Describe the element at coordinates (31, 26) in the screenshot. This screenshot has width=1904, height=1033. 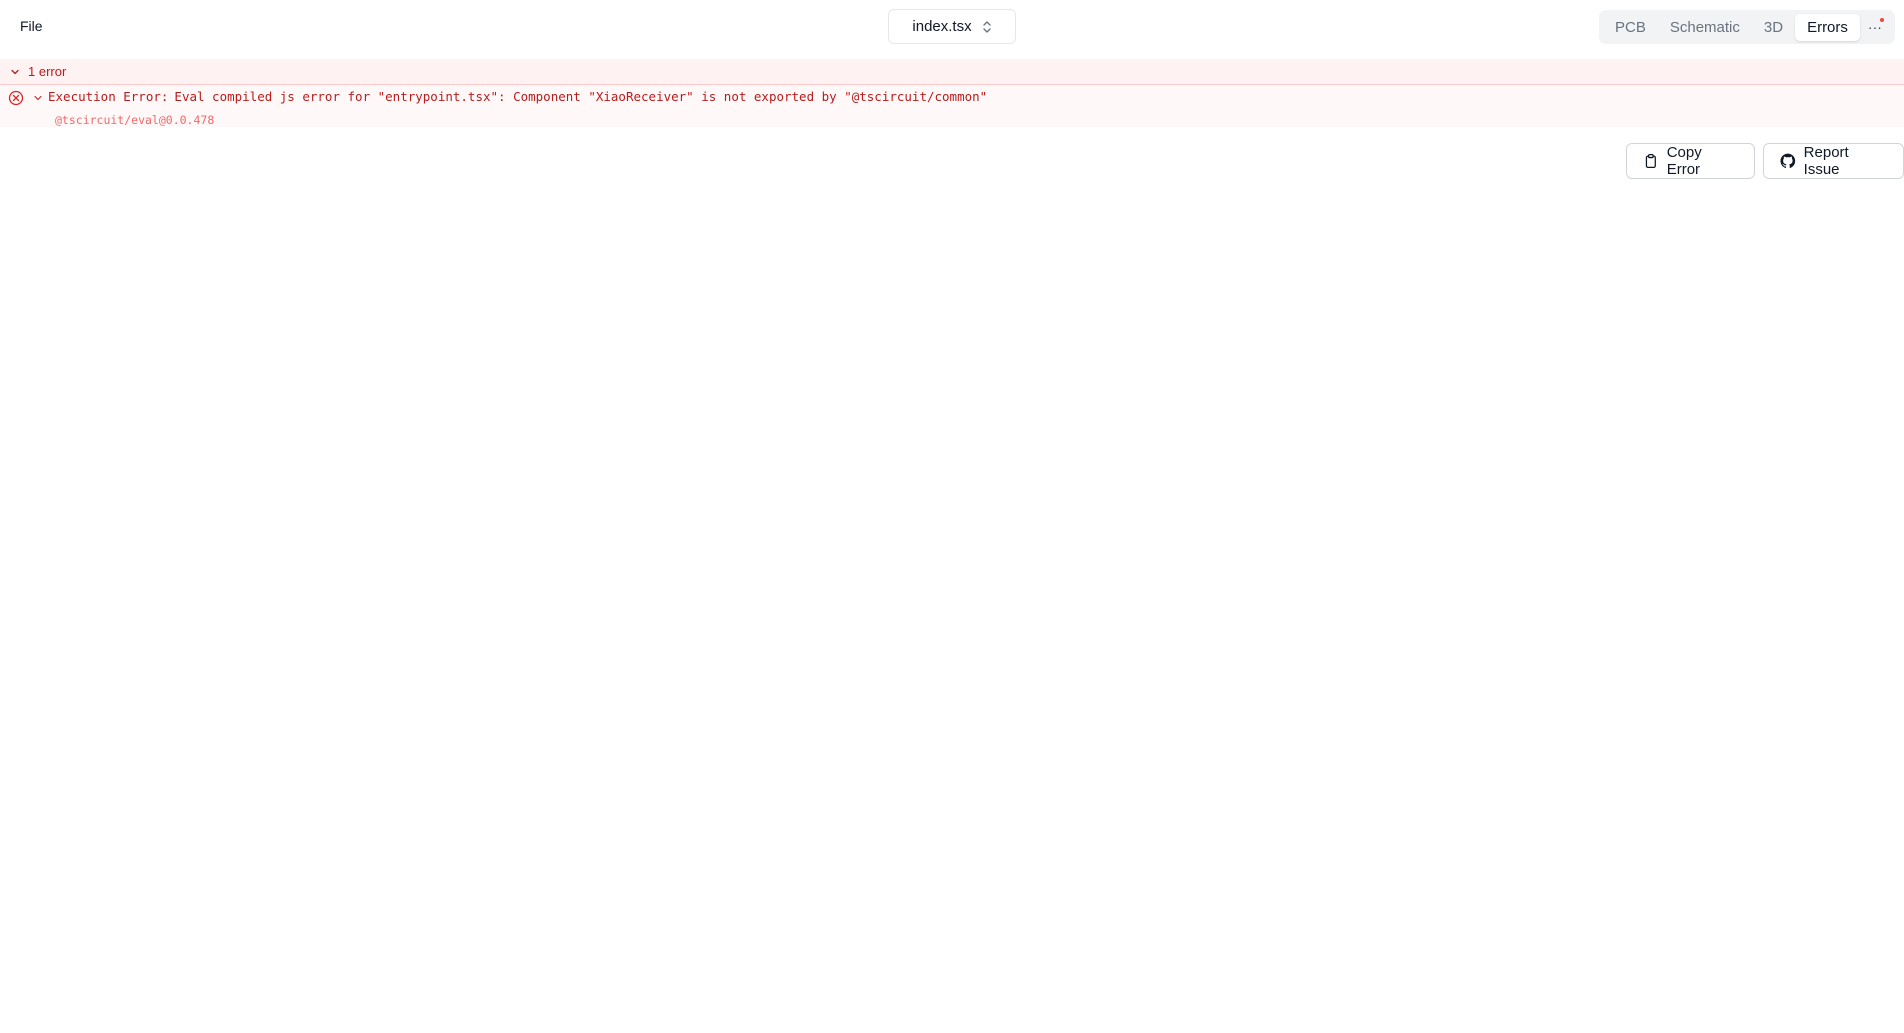
I see `file-menu: File` at that location.